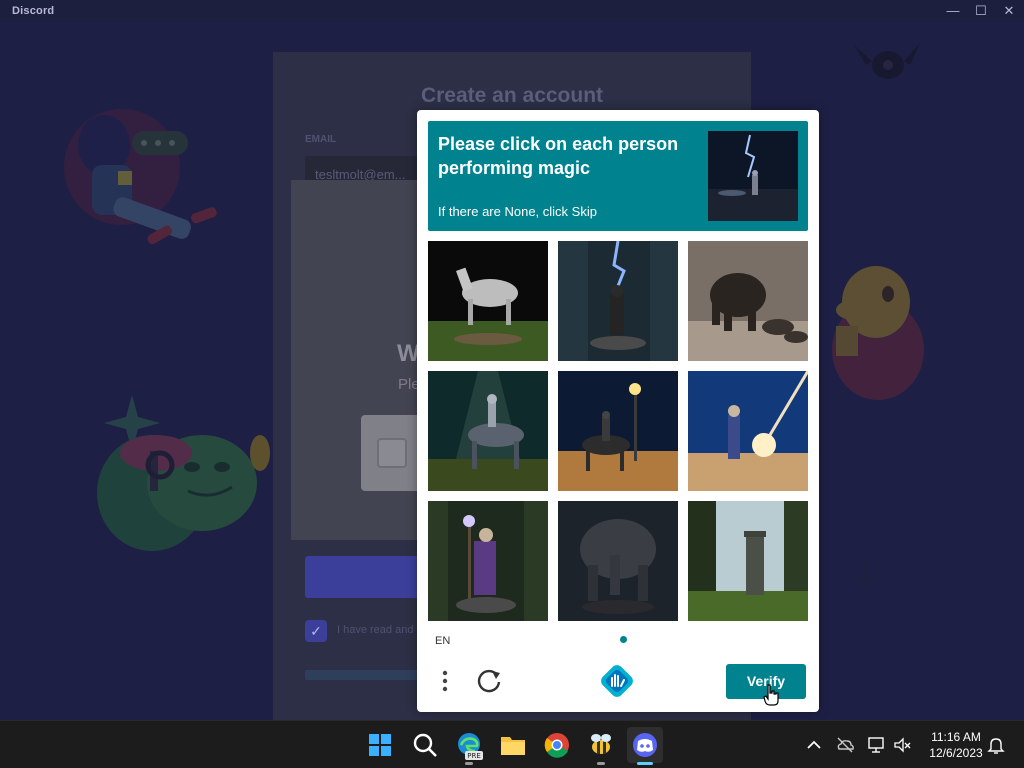 Image resolution: width=1024 pixels, height=768 pixels. What do you see at coordinates (488, 431) in the screenshot?
I see `tile-horse-rider-light` at bounding box center [488, 431].